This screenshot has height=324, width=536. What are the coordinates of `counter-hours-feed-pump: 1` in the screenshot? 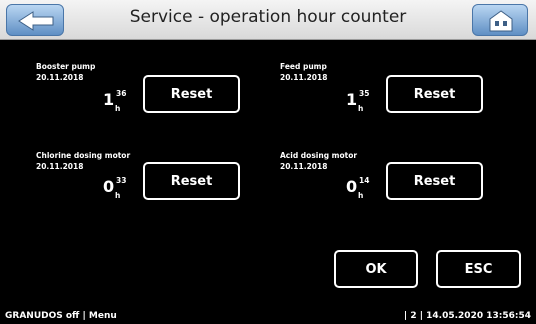 It's located at (352, 99).